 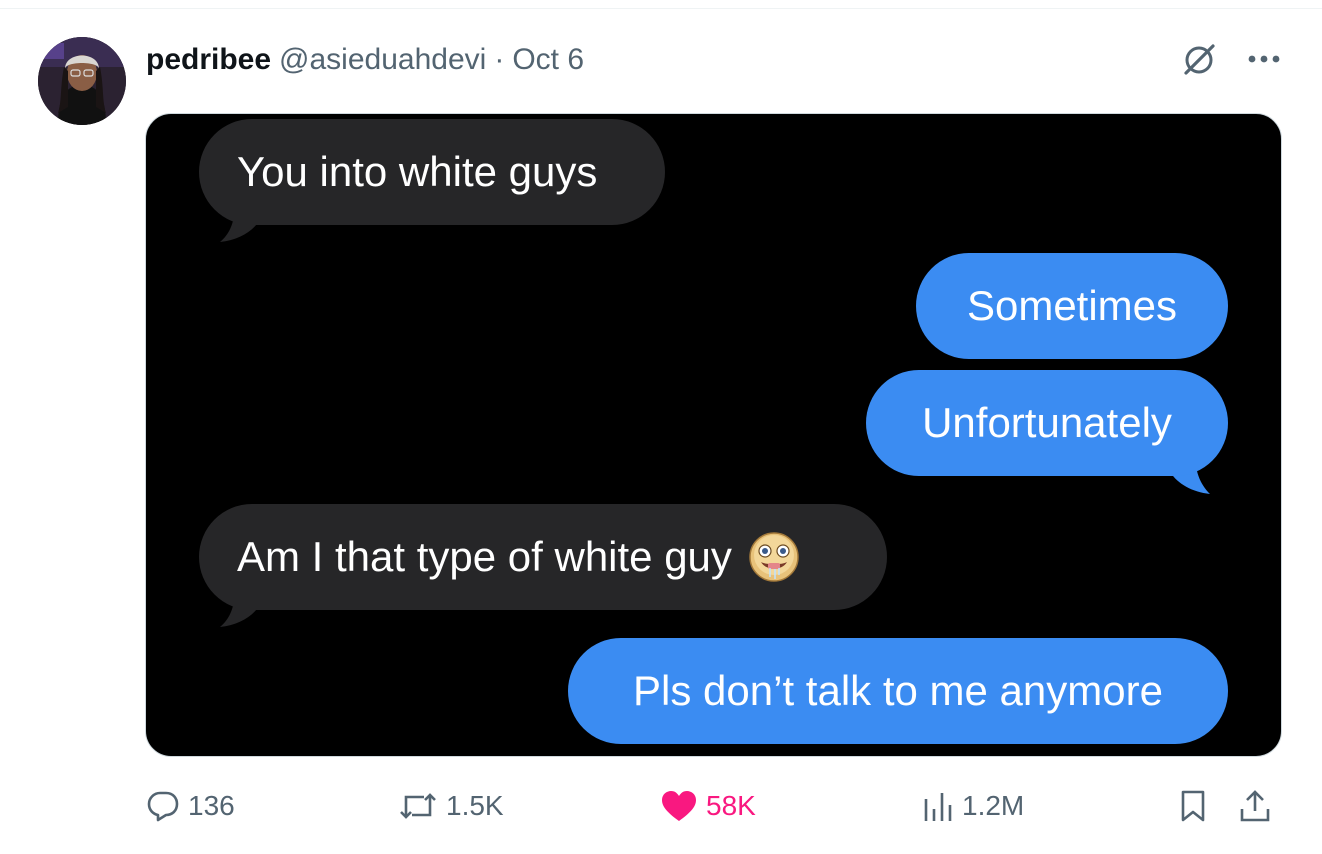 I want to click on message-text: Am I that type of white guy, so click(x=484, y=556).